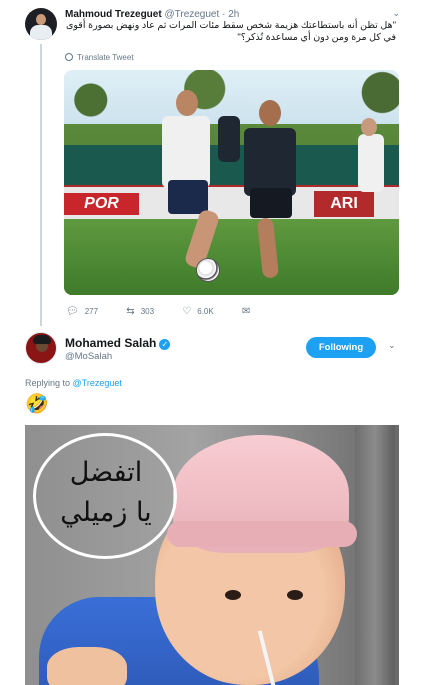 The width and height of the screenshot is (426, 685). I want to click on reply-action: 💬︎ 277, so click(82, 311).